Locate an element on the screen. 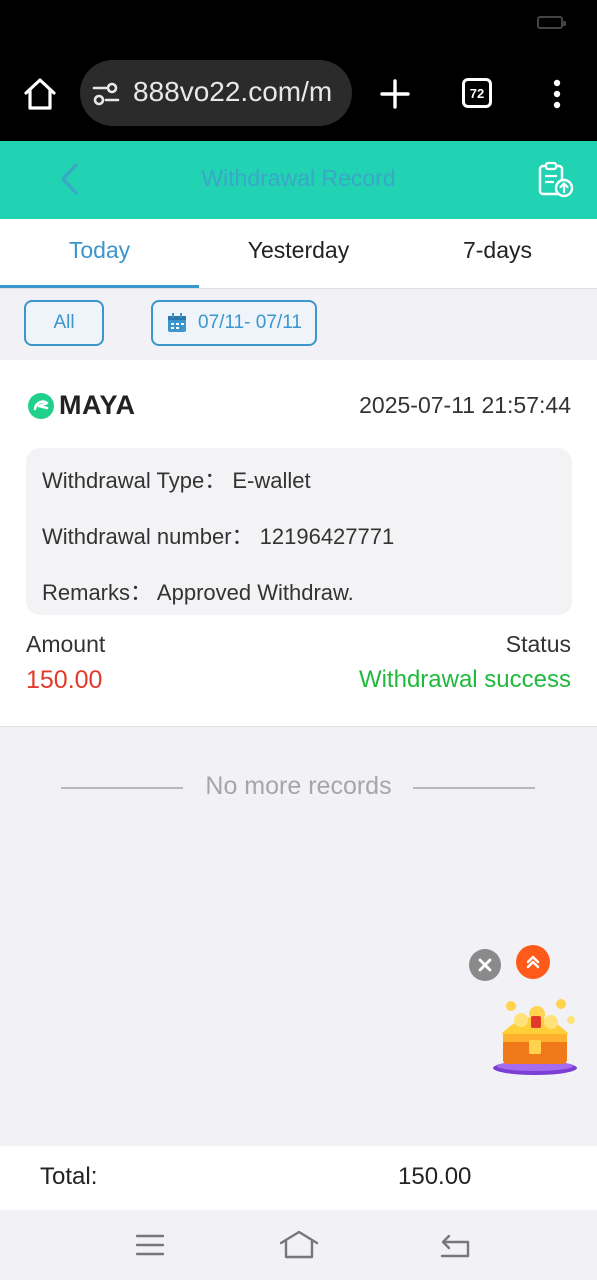  active-tab-indicator is located at coordinates (99, 286).